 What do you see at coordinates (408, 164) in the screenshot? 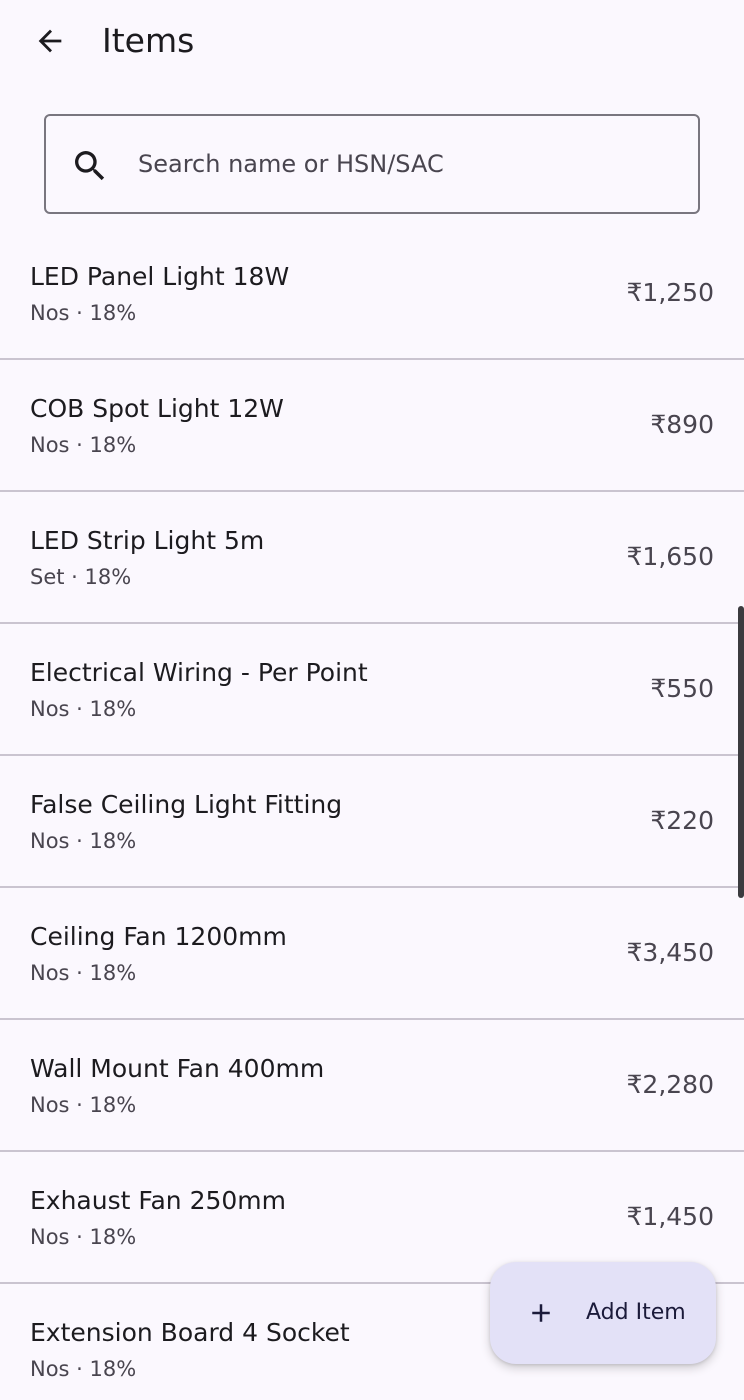
I see `search-input` at bounding box center [408, 164].